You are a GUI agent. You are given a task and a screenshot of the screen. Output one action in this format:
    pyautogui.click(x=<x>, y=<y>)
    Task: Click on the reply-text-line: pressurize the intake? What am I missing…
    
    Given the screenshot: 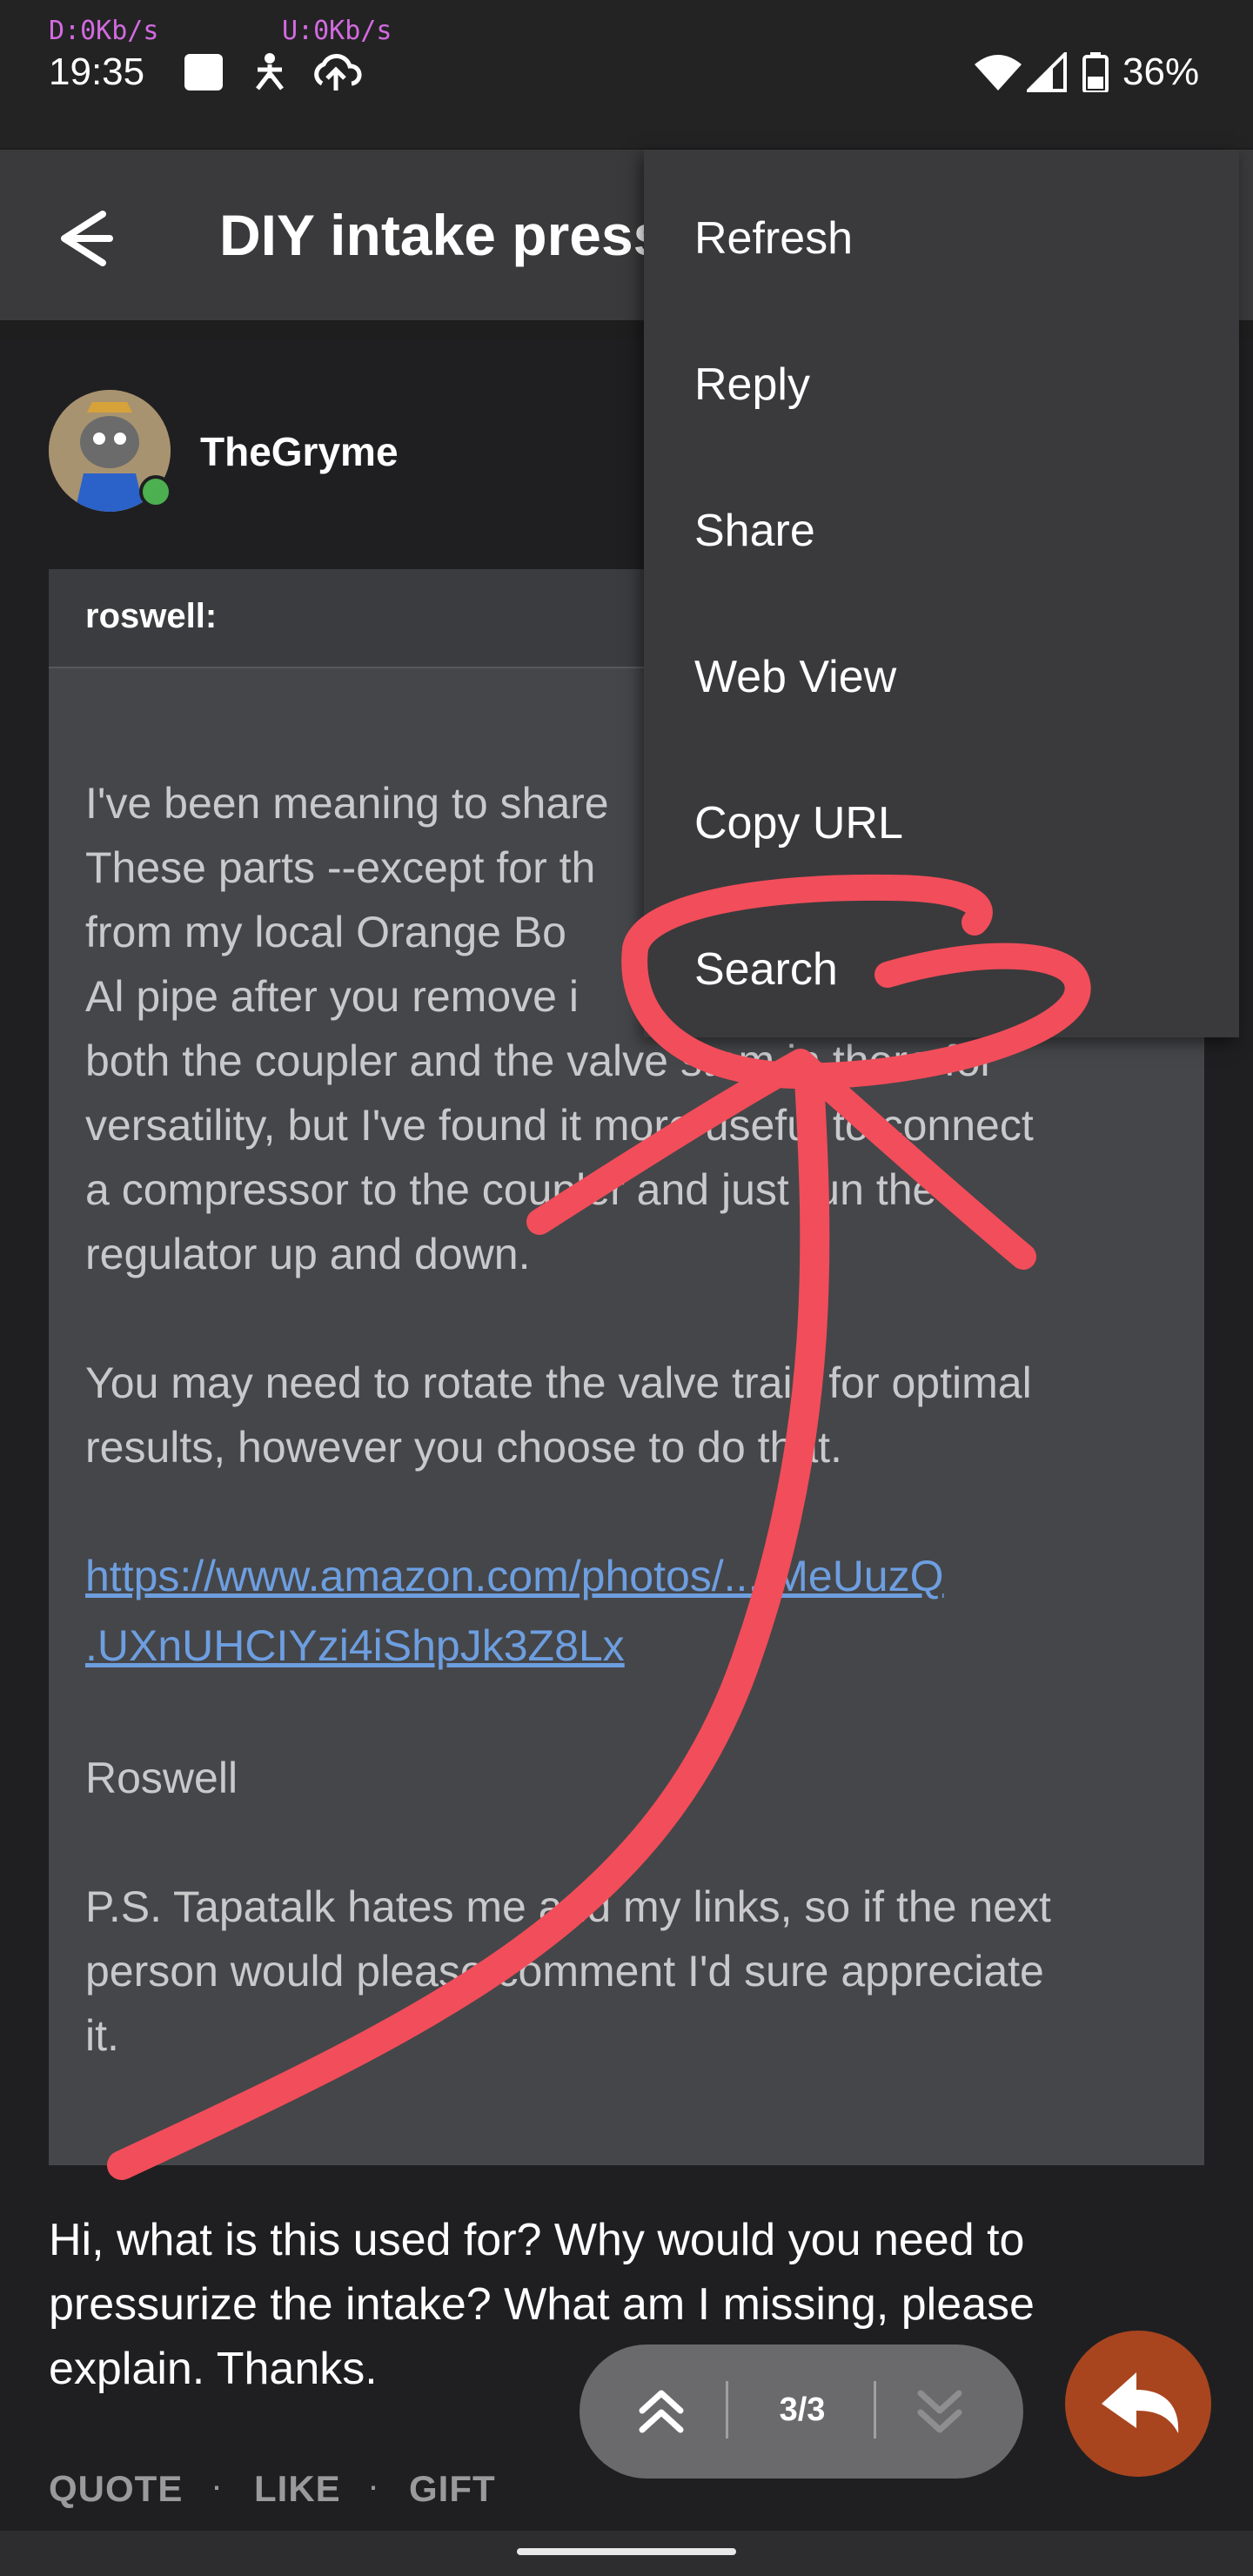 What is the action you would take?
    pyautogui.click(x=542, y=2304)
    